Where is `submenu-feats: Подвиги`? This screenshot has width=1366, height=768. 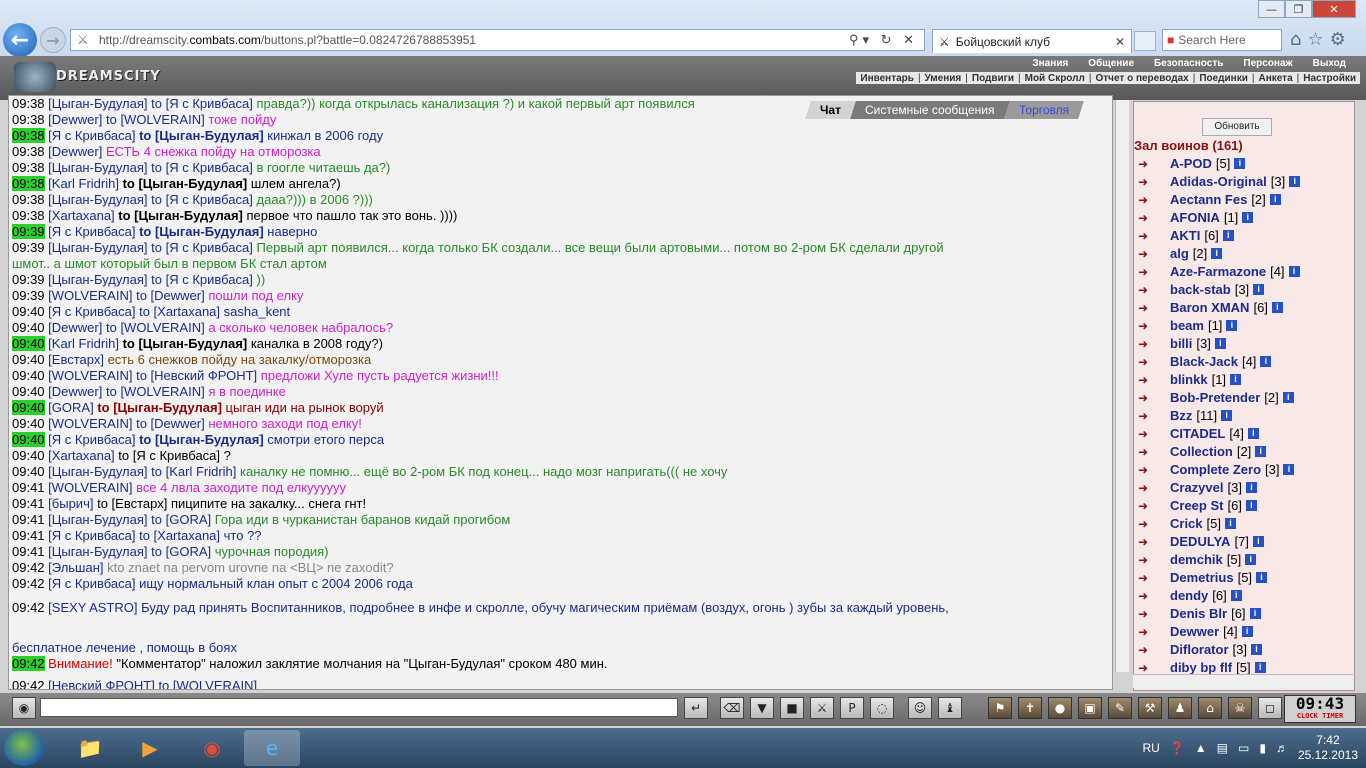
submenu-feats: Подвиги is located at coordinates (993, 78).